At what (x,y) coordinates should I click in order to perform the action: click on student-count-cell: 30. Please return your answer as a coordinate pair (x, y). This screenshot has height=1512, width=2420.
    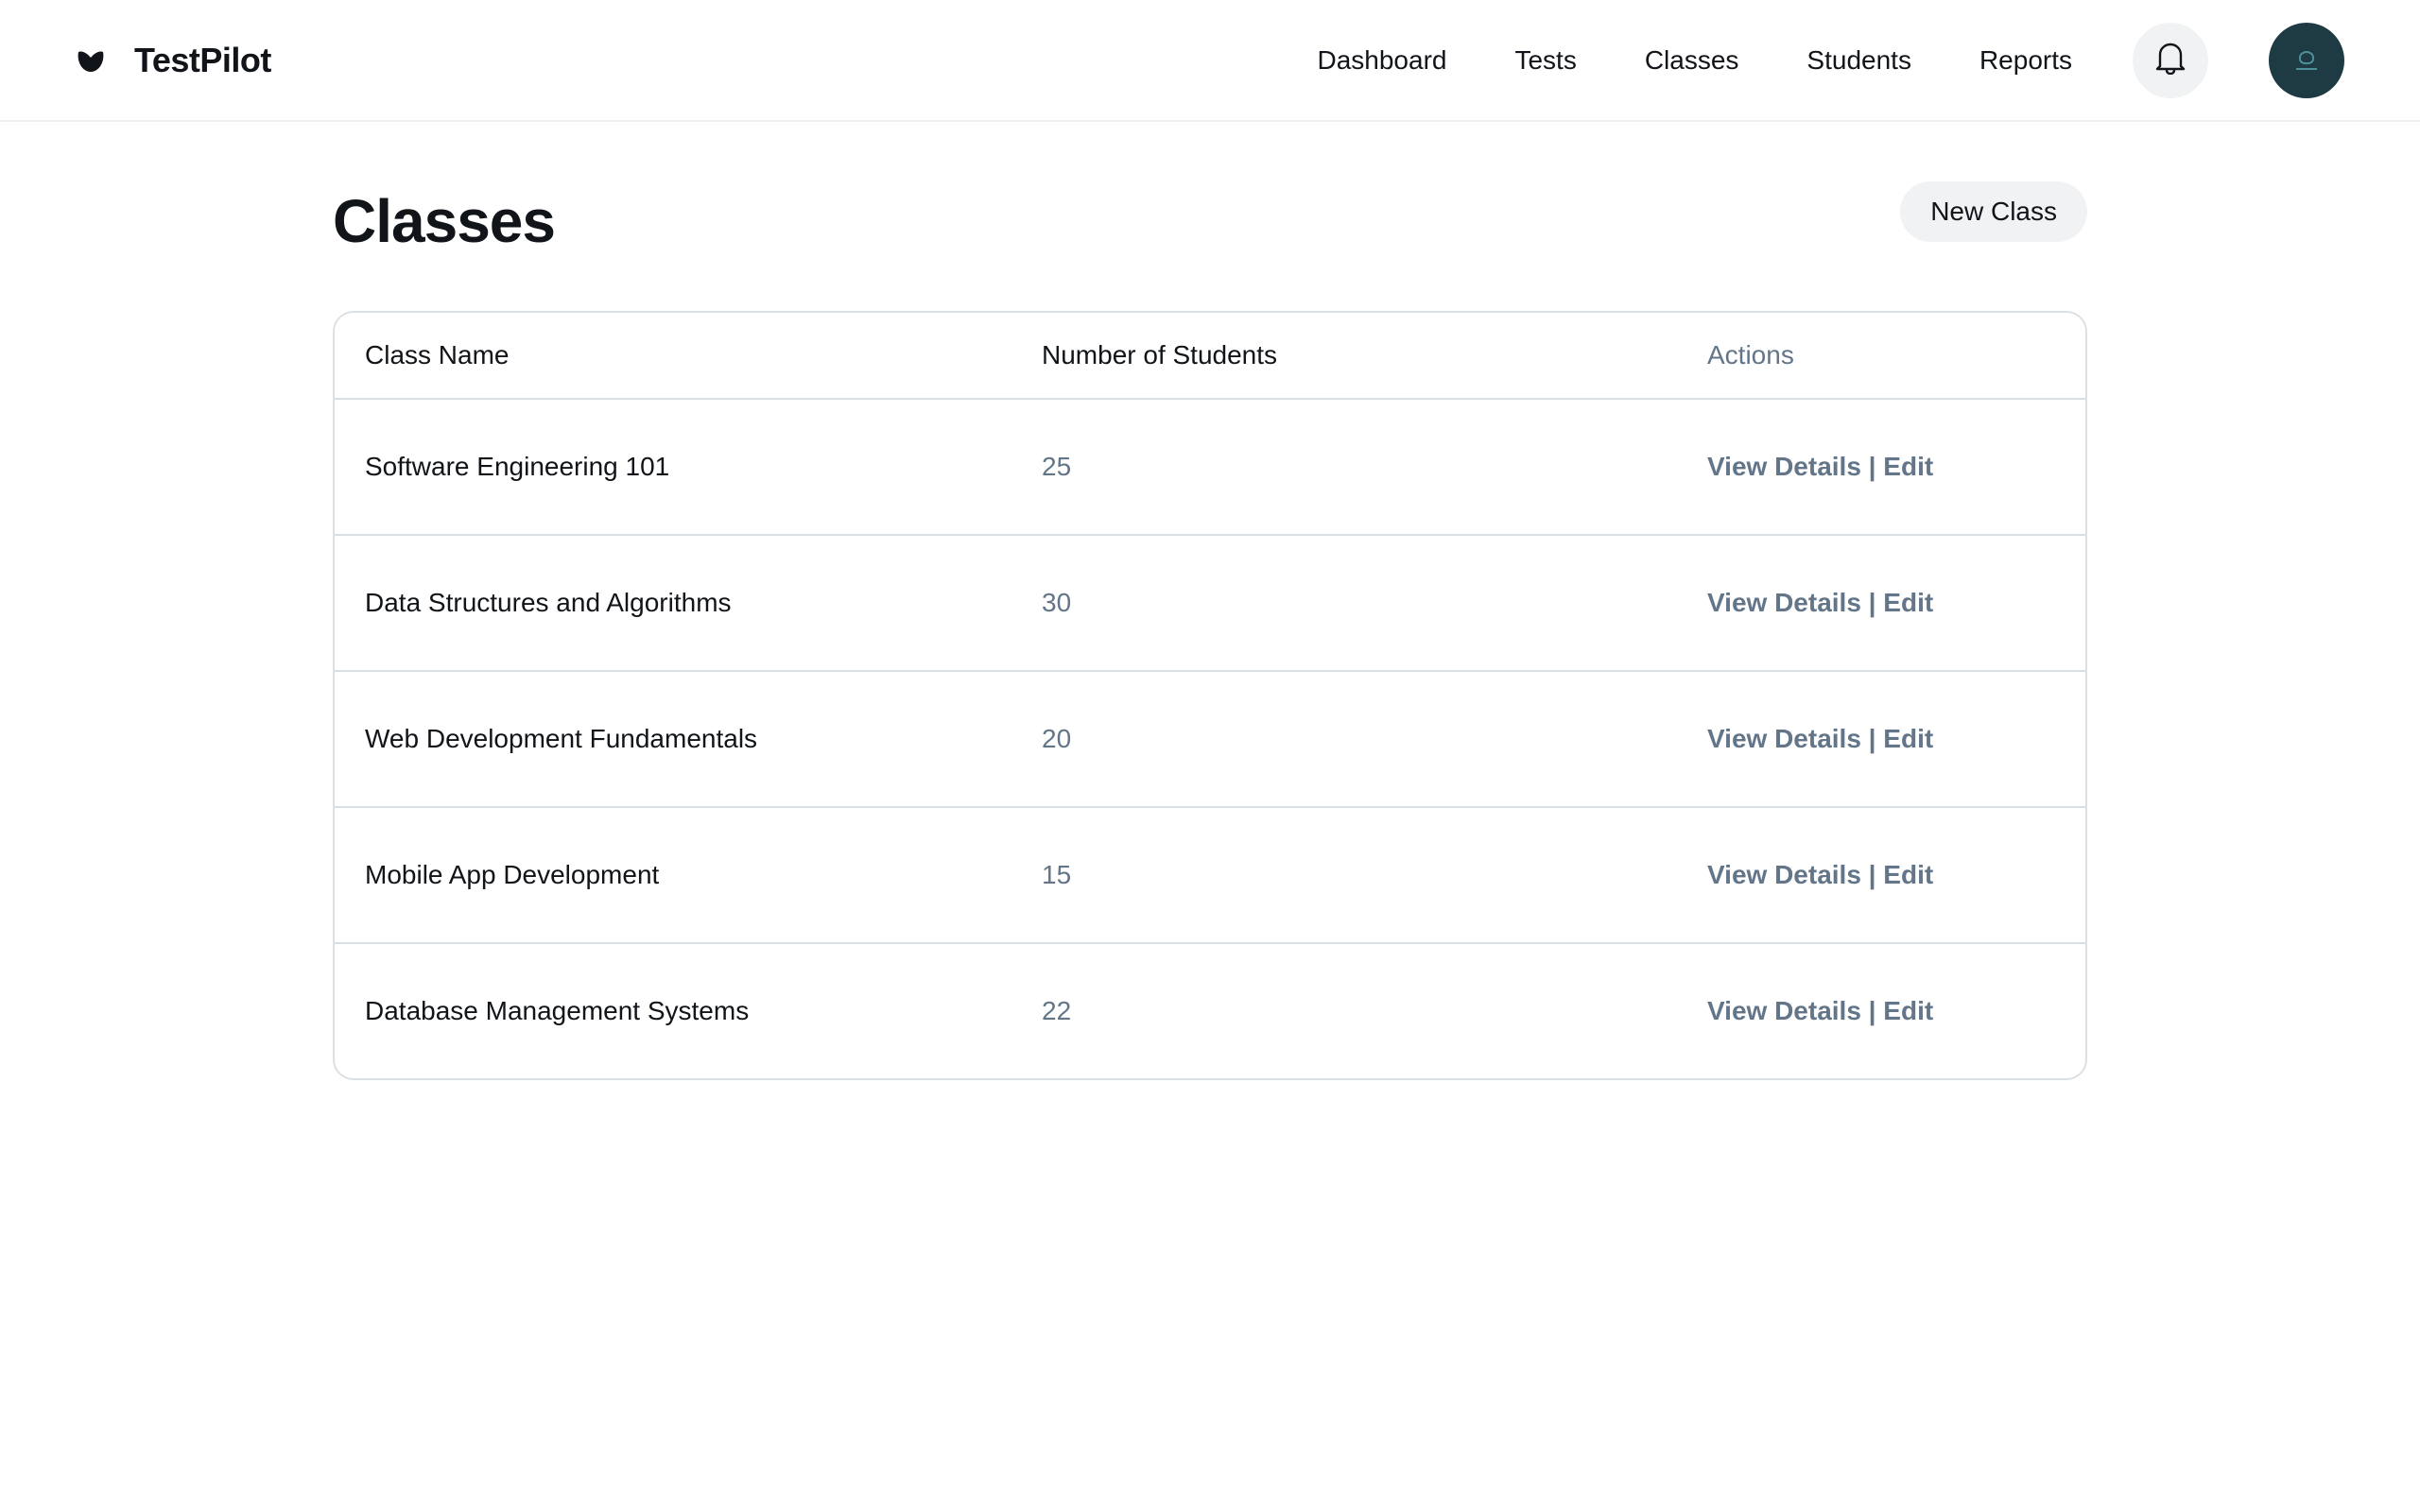
    Looking at the image, I should click on (1057, 602).